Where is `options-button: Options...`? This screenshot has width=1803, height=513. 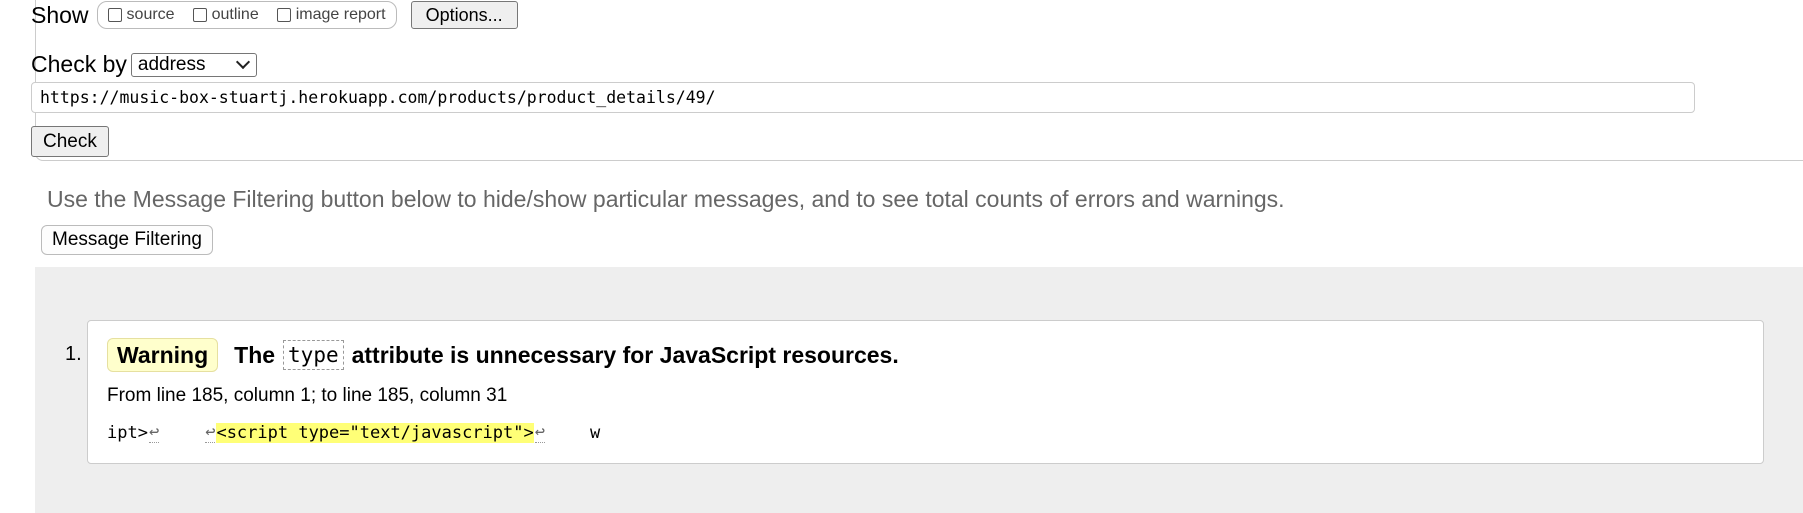 options-button: Options... is located at coordinates (464, 15).